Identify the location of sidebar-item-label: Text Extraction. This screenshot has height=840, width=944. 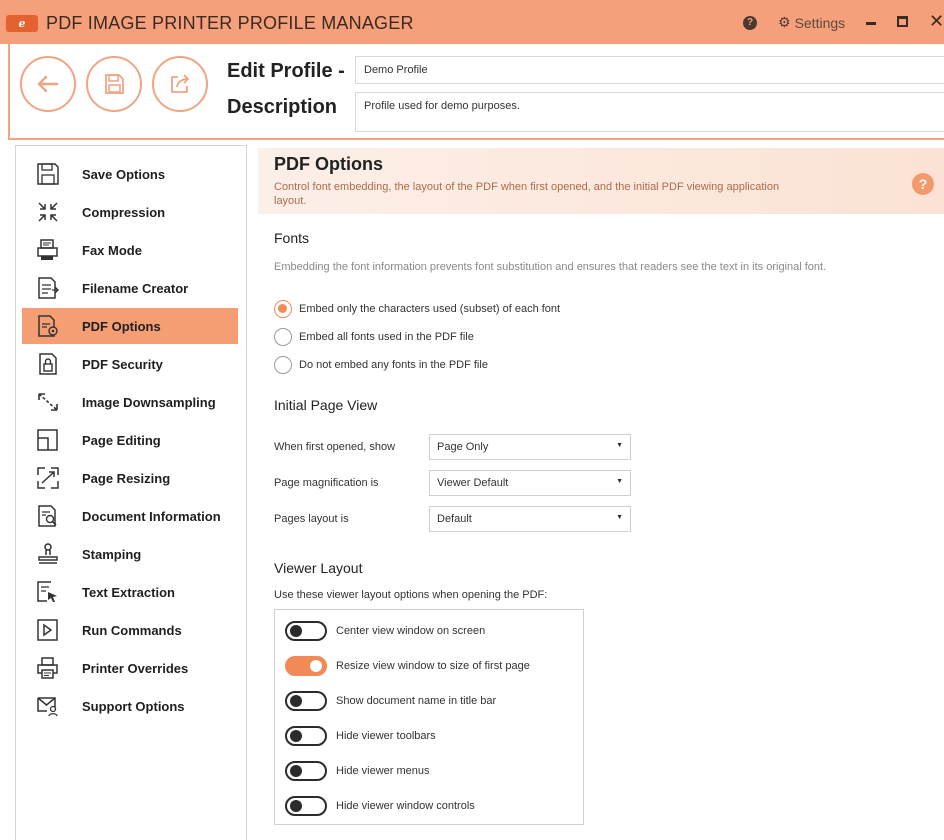
(128, 592).